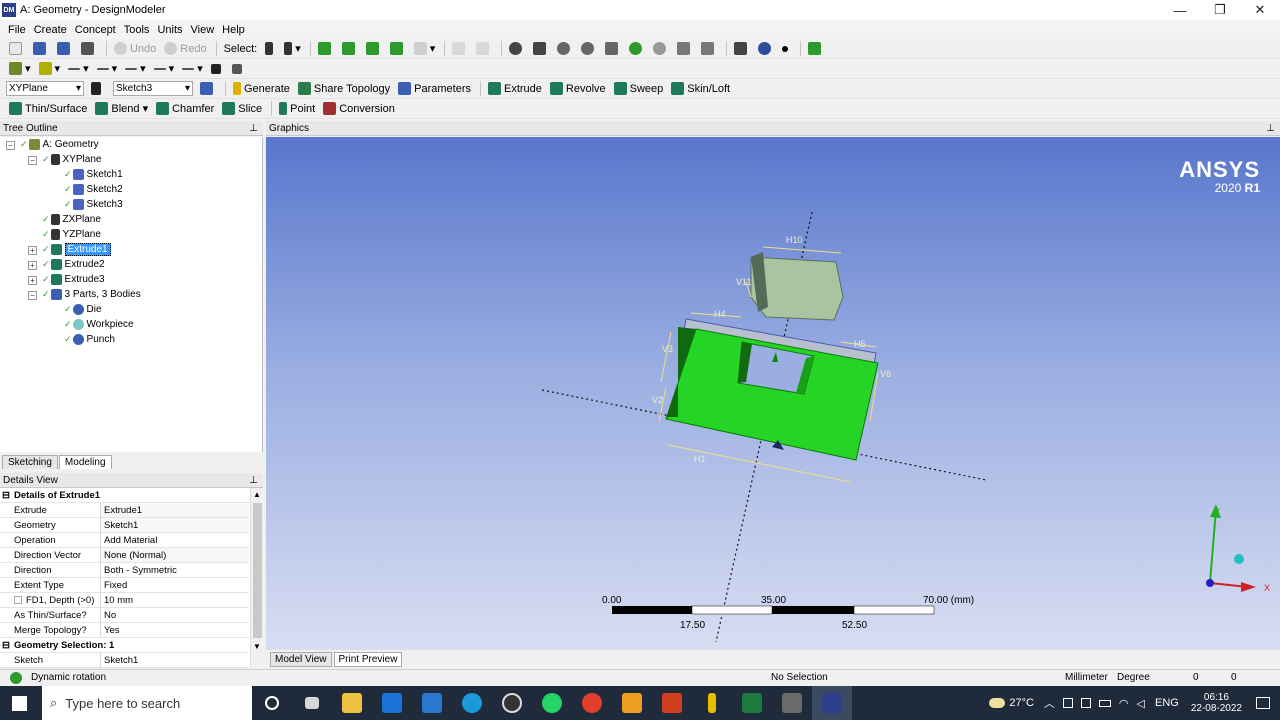 The height and width of the screenshot is (720, 1280). What do you see at coordinates (89, 48) in the screenshot?
I see `screenshot-icon` at bounding box center [89, 48].